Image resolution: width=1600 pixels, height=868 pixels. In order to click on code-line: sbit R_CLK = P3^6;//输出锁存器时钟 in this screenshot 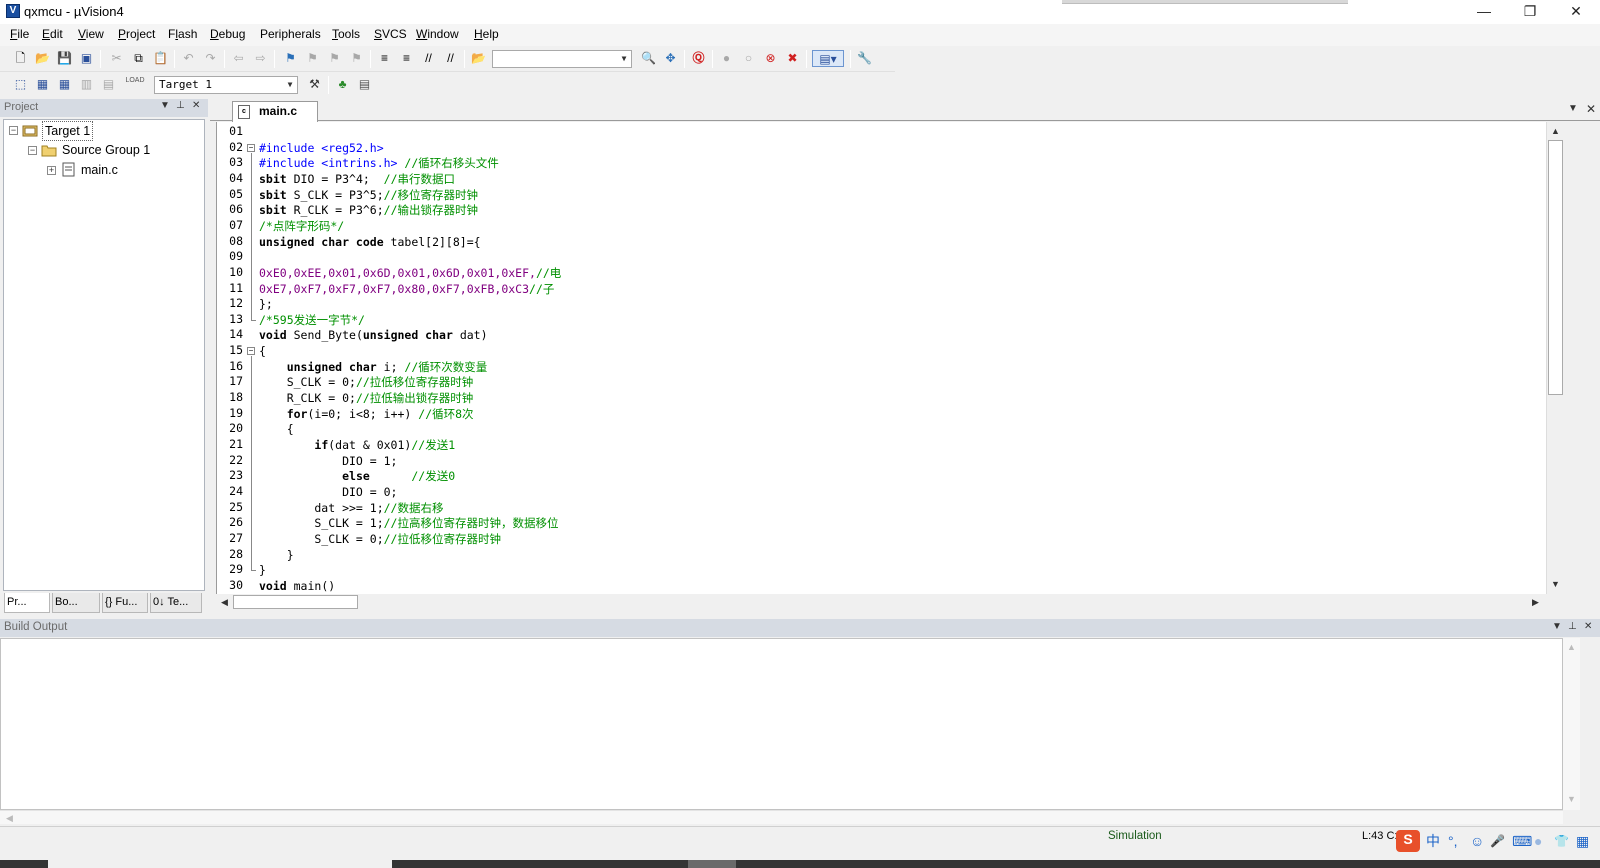, I will do `click(368, 210)`.